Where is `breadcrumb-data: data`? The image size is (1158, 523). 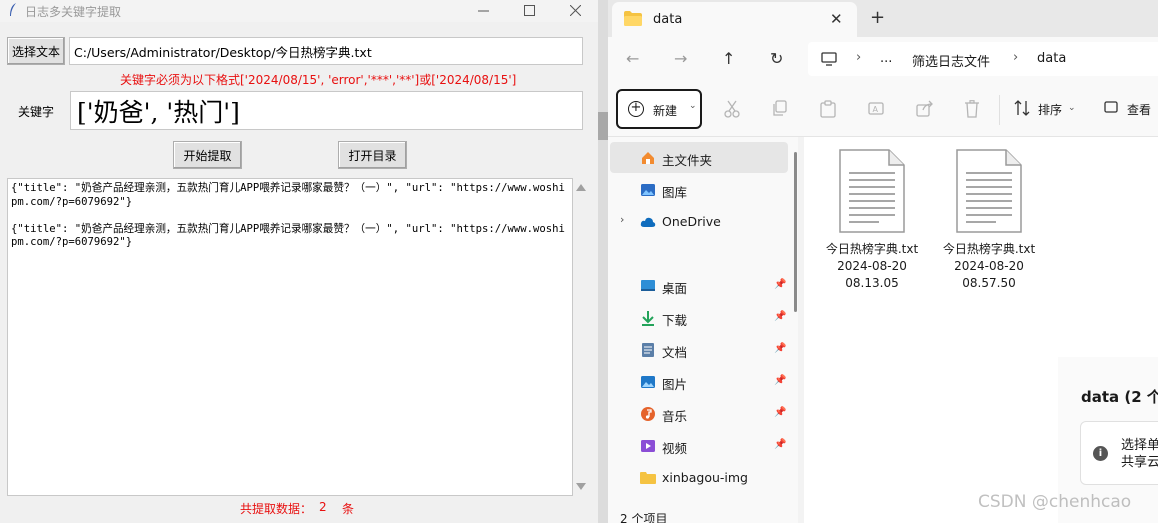 breadcrumb-data: data is located at coordinates (1051, 58).